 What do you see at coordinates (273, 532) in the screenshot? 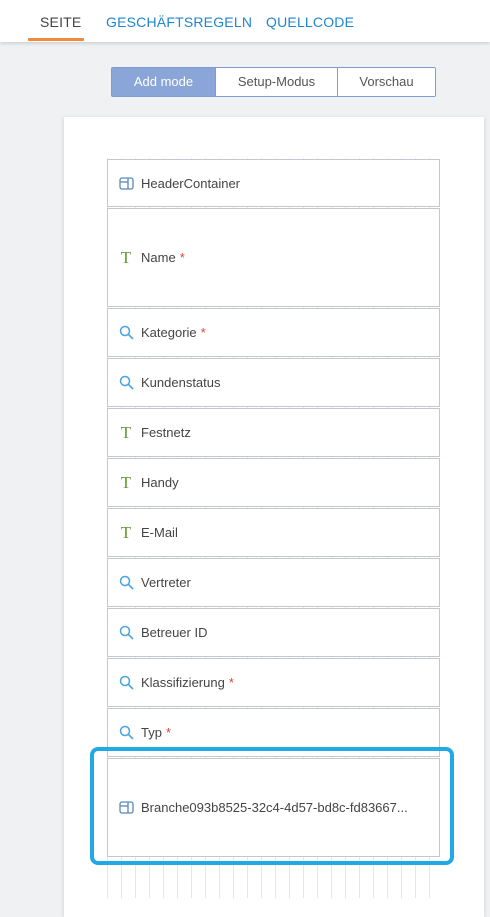
I see `field-email: T E-Mail` at bounding box center [273, 532].